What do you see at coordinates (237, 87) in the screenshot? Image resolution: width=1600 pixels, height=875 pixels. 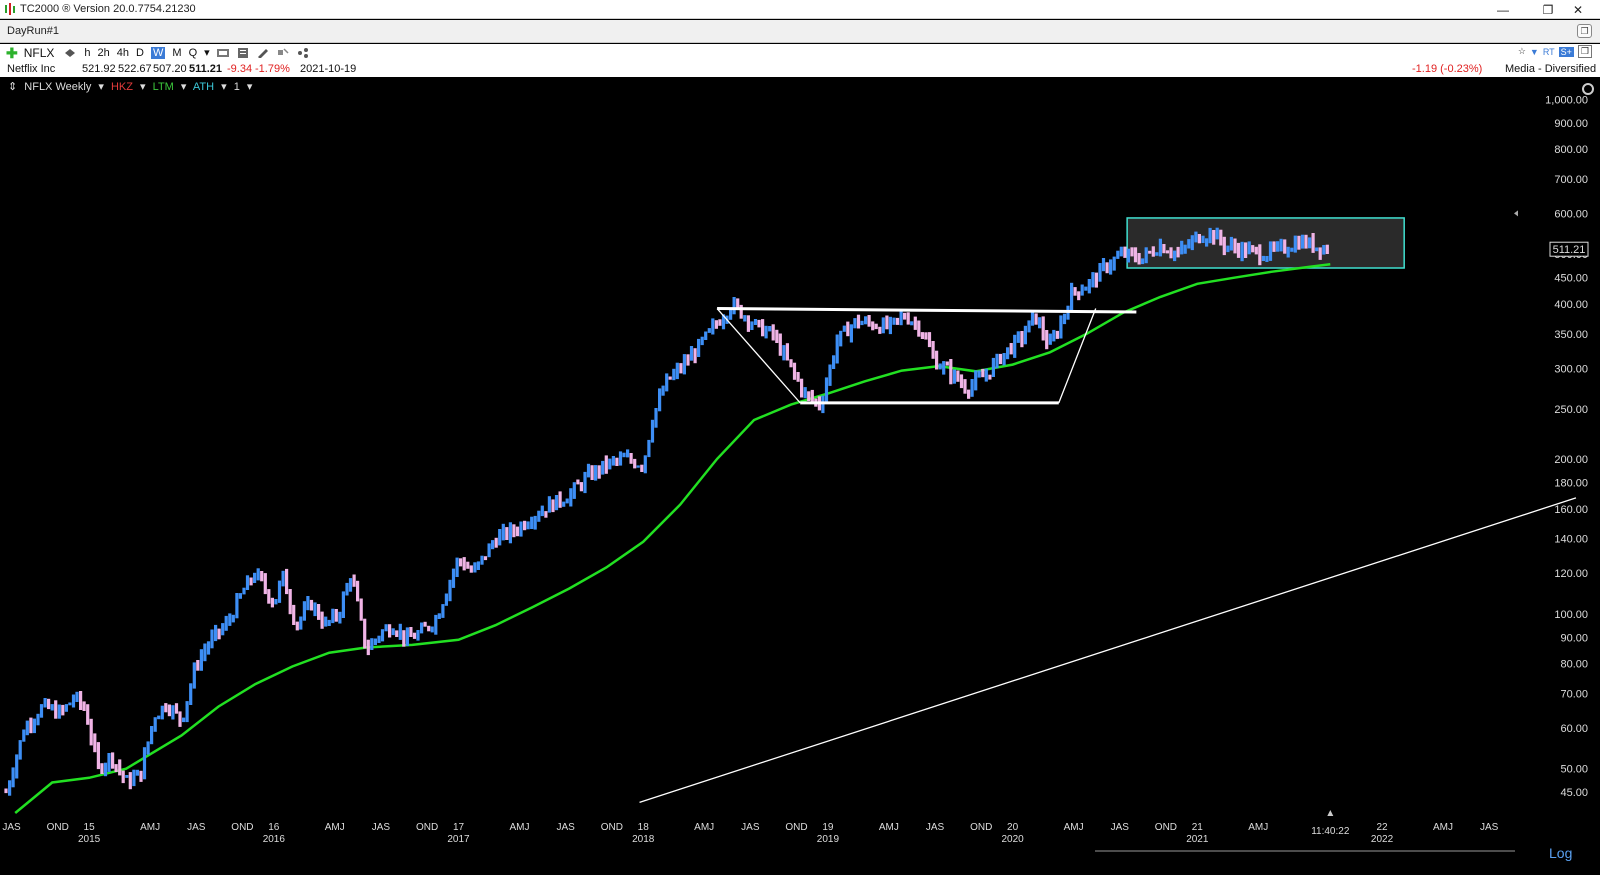 I see `pane-number: 1` at bounding box center [237, 87].